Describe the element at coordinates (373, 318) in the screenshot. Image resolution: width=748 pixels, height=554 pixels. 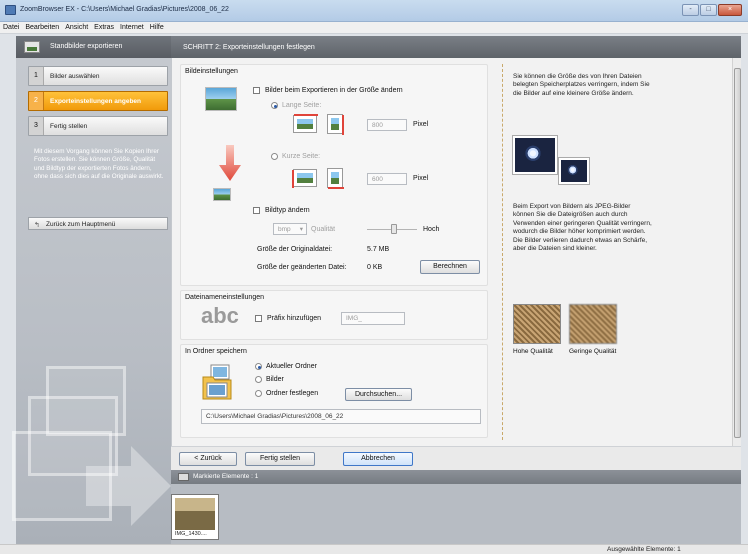
I see `prefix-input: IMG_` at that location.